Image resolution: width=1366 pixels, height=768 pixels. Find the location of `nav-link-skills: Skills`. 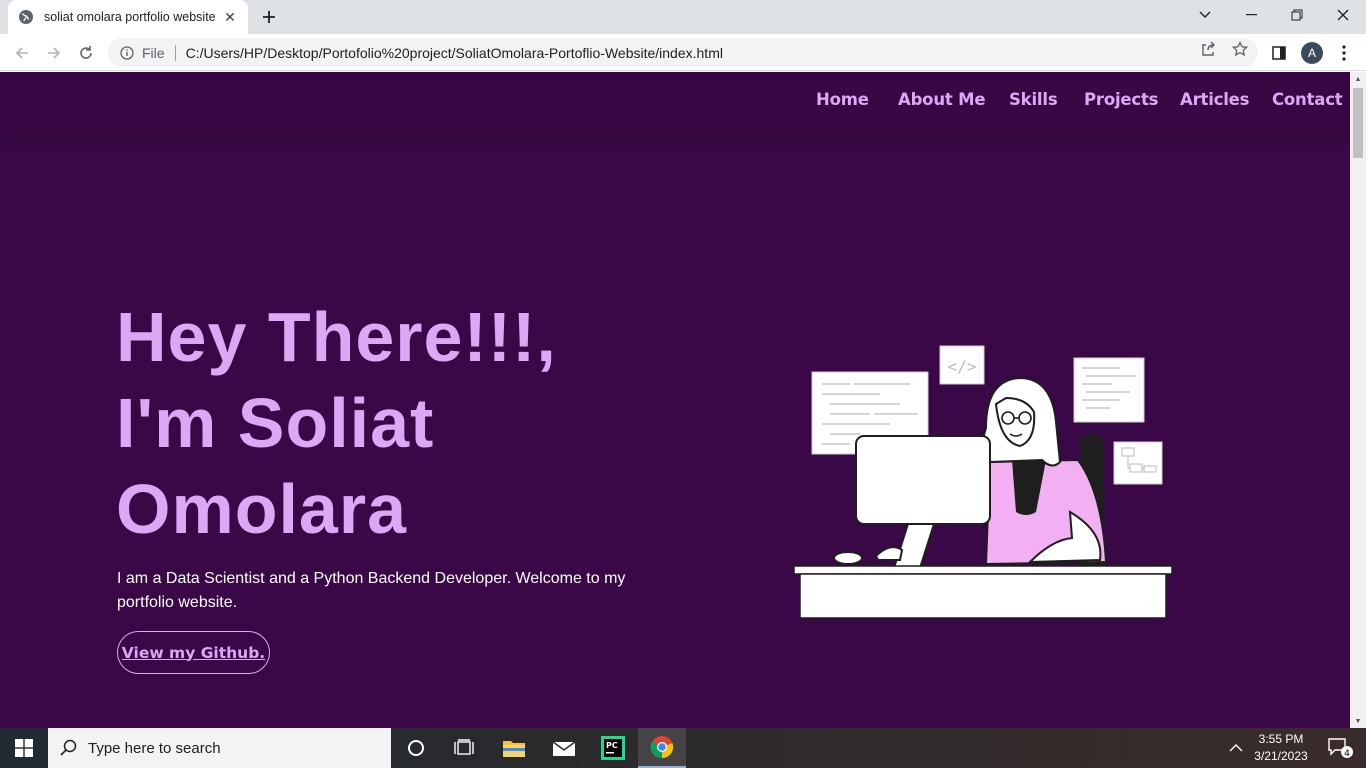

nav-link-skills: Skills is located at coordinates (1033, 99).